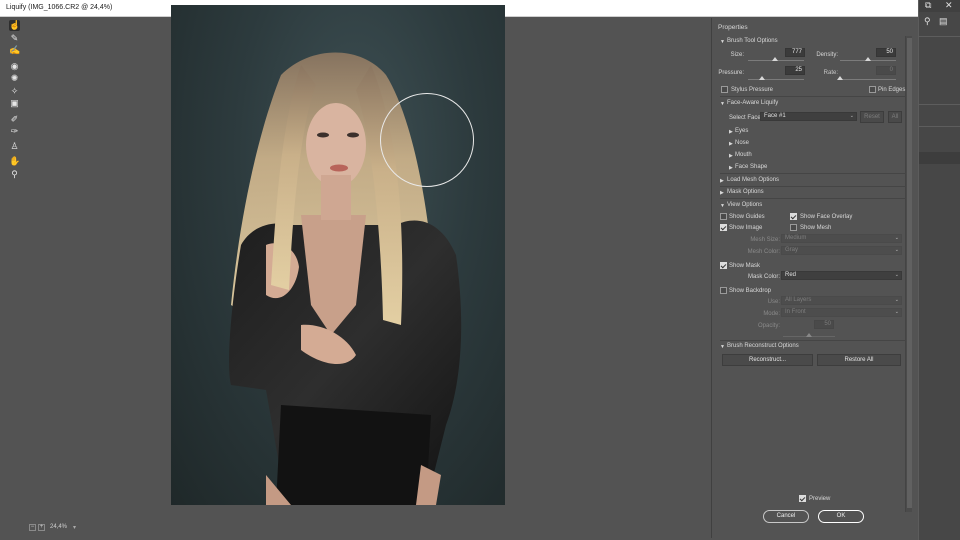  I want to click on stylus-pressure-checkbox, so click(724, 89).